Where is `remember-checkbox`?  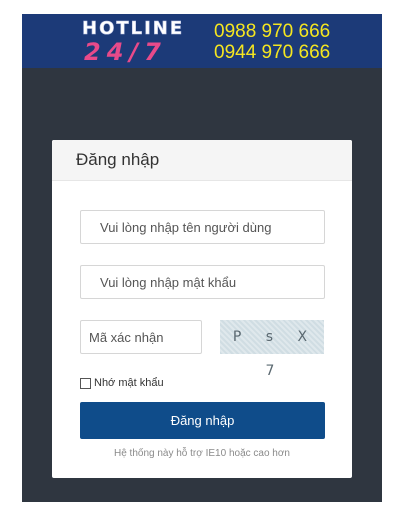 remember-checkbox is located at coordinates (85, 383).